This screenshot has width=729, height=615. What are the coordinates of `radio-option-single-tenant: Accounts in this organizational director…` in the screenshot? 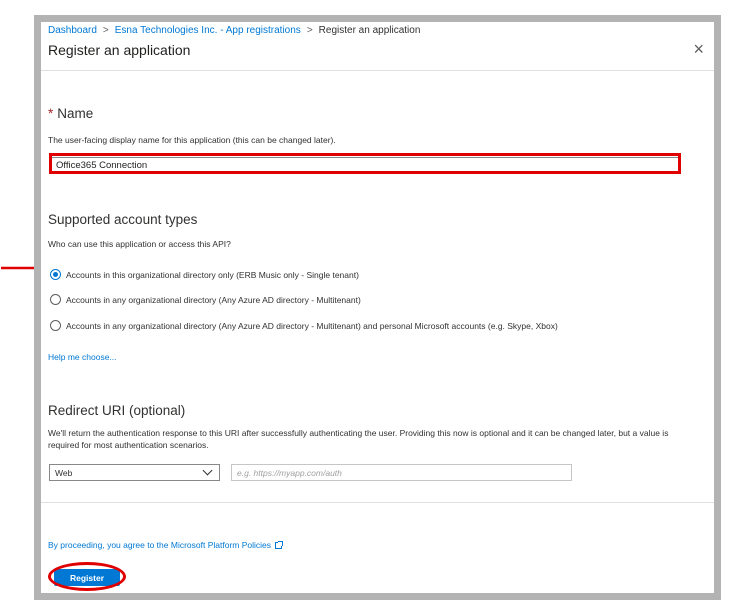 It's located at (204, 274).